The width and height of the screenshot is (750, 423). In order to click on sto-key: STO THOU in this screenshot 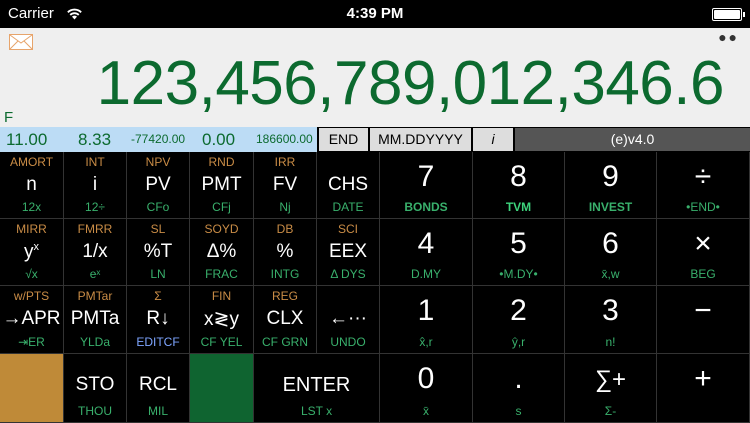, I will do `click(95, 388)`.